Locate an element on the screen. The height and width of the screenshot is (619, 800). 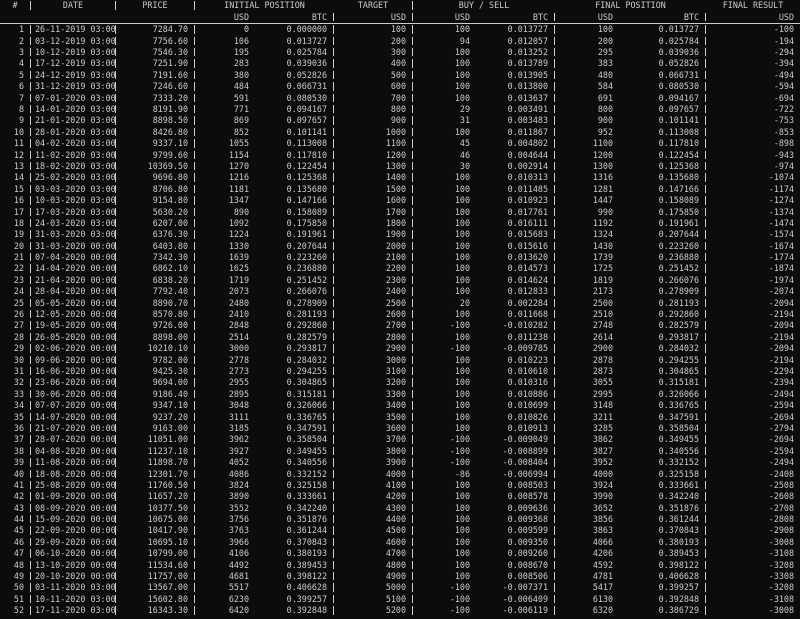
row-final-result: -1174 is located at coordinates (781, 189).